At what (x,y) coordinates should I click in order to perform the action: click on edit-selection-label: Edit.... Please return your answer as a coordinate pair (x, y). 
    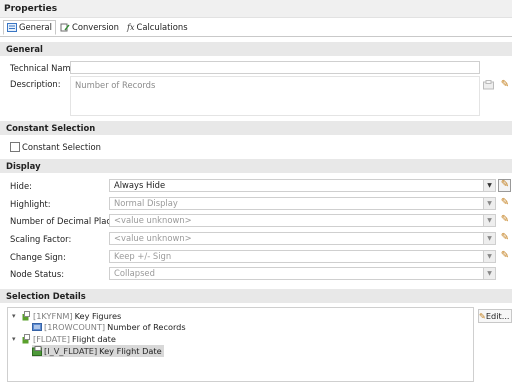
    Looking at the image, I should click on (497, 316).